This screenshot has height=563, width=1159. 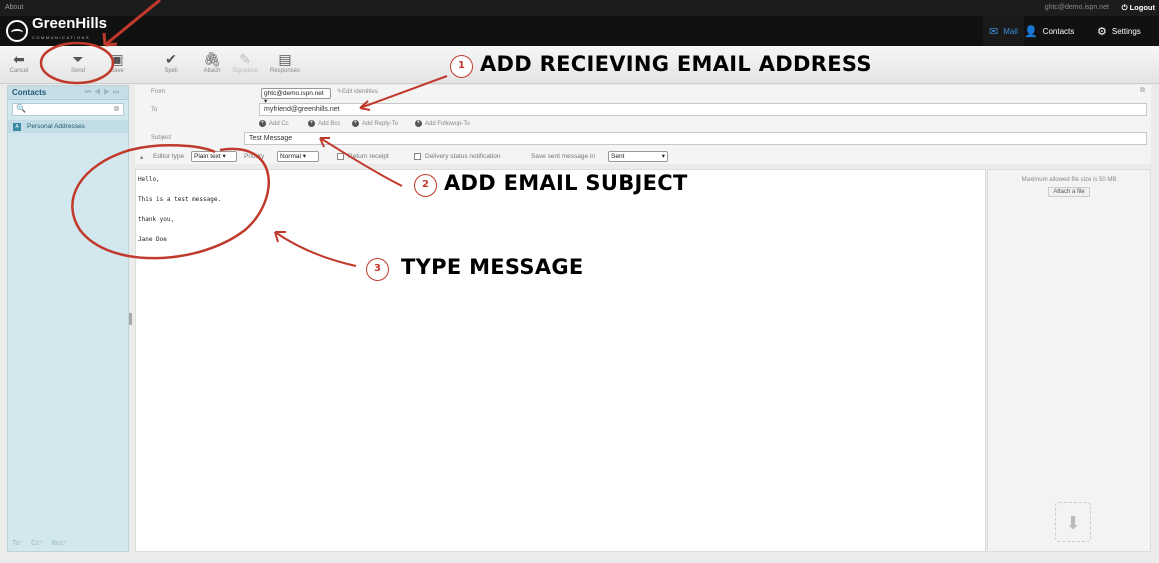 I want to click on search-icon: 🔍, so click(x=21, y=108).